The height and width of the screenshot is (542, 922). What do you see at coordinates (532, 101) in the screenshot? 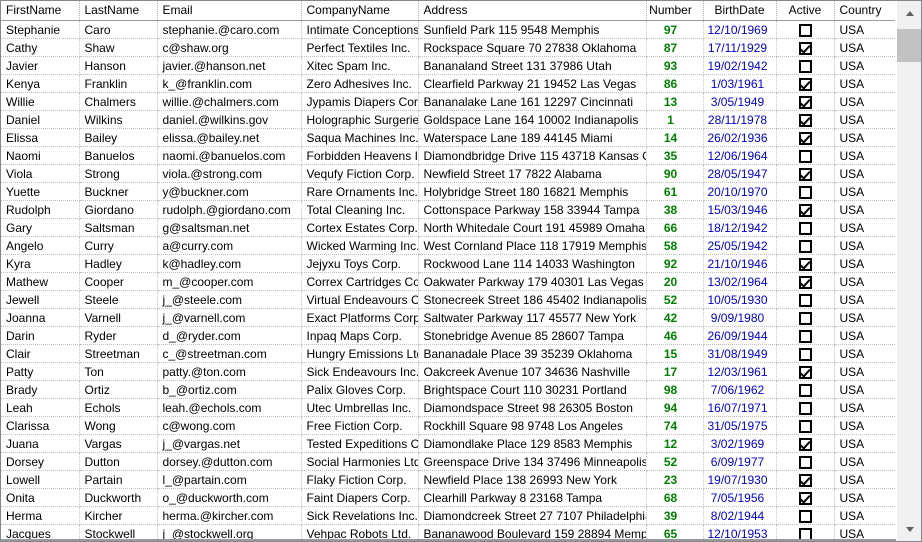
I see `cell-address: Bananalake Lane 161 12297 Cincinnati` at bounding box center [532, 101].